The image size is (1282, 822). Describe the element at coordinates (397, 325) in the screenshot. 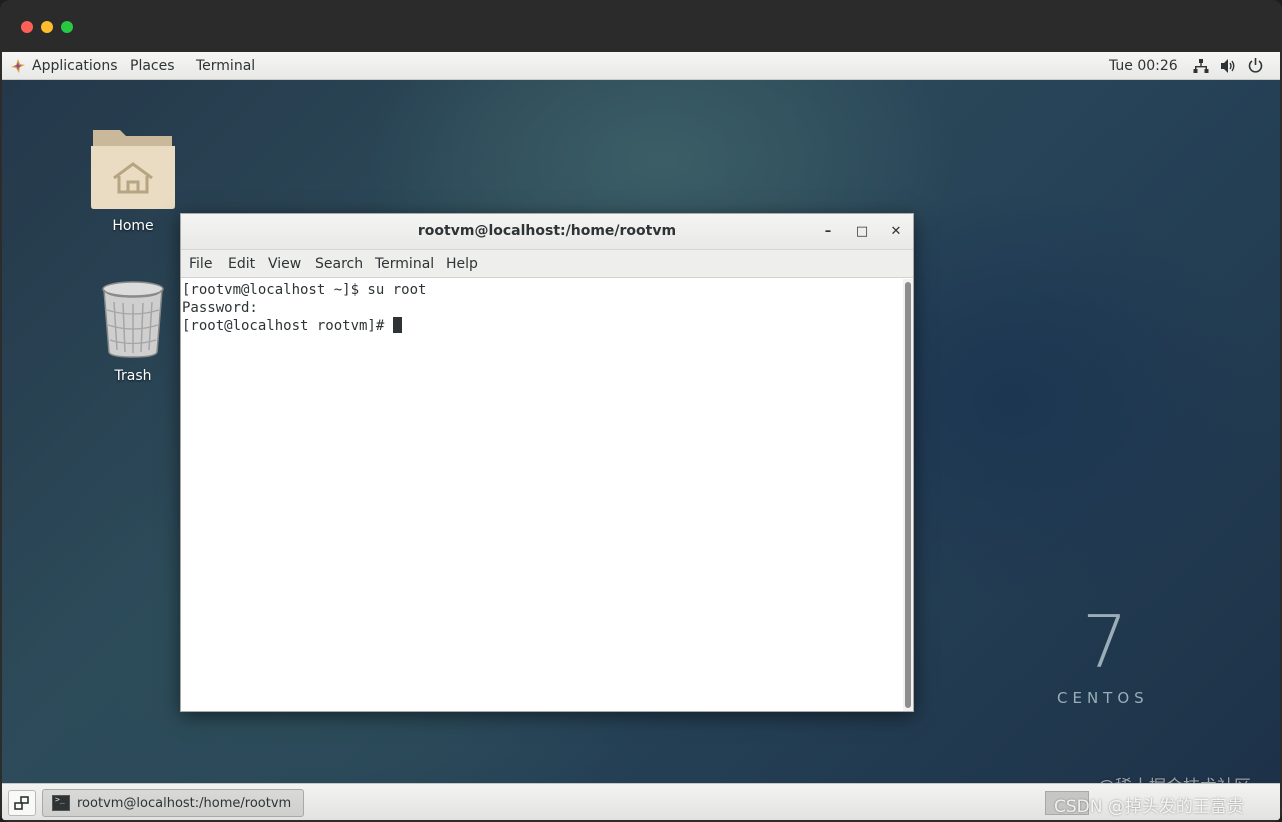

I see `terminal-cursor` at that location.